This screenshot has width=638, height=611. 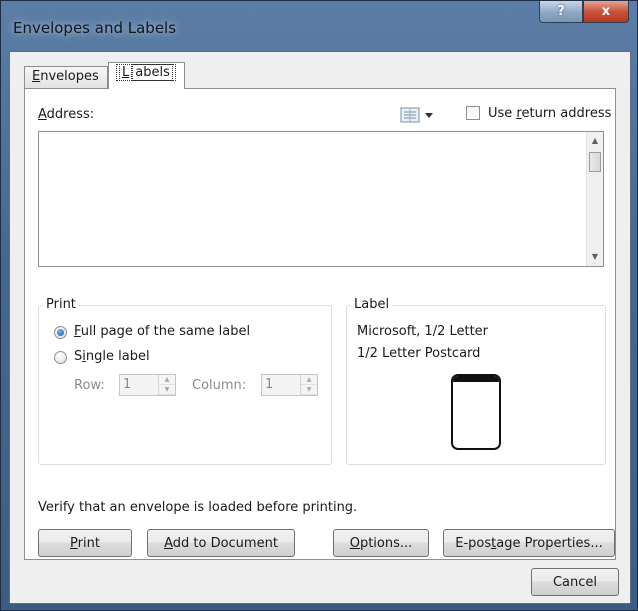 I want to click on column-spinner-buttons: ▲ ▼, so click(x=308, y=385).